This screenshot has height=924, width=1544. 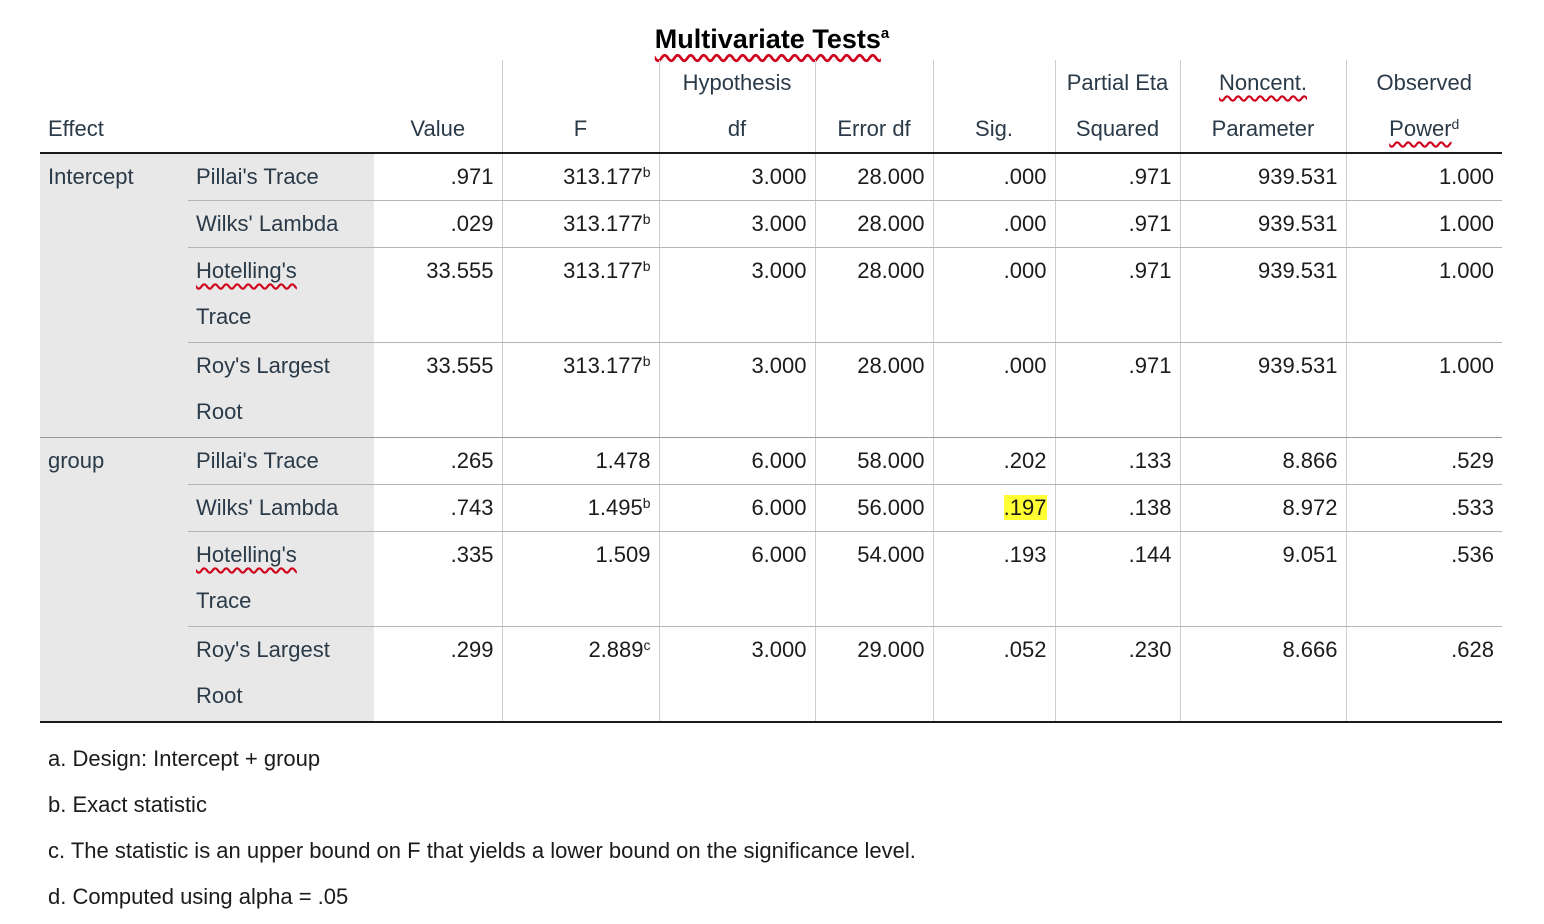 What do you see at coordinates (1263, 579) in the screenshot?
I see `noncent-cell: 9.051` at bounding box center [1263, 579].